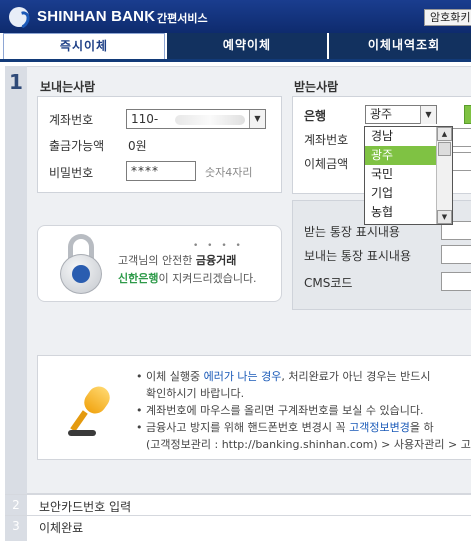  Describe the element at coordinates (326, 164) in the screenshot. I see `amount-label: 이체금액` at that location.